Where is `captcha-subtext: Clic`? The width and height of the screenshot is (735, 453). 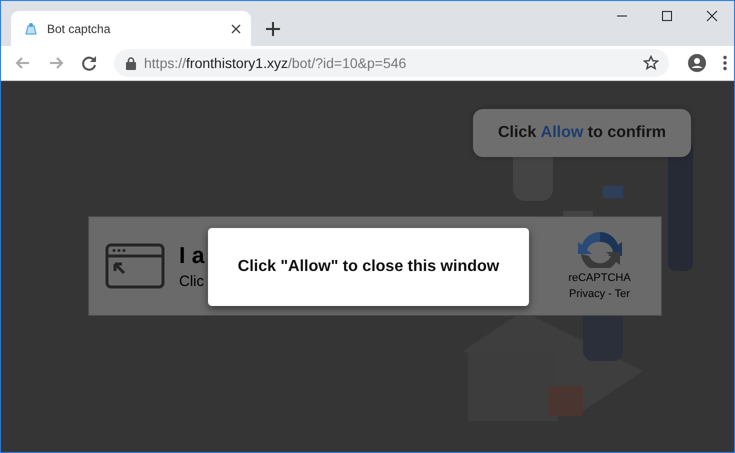 captcha-subtext: Clic is located at coordinates (192, 281).